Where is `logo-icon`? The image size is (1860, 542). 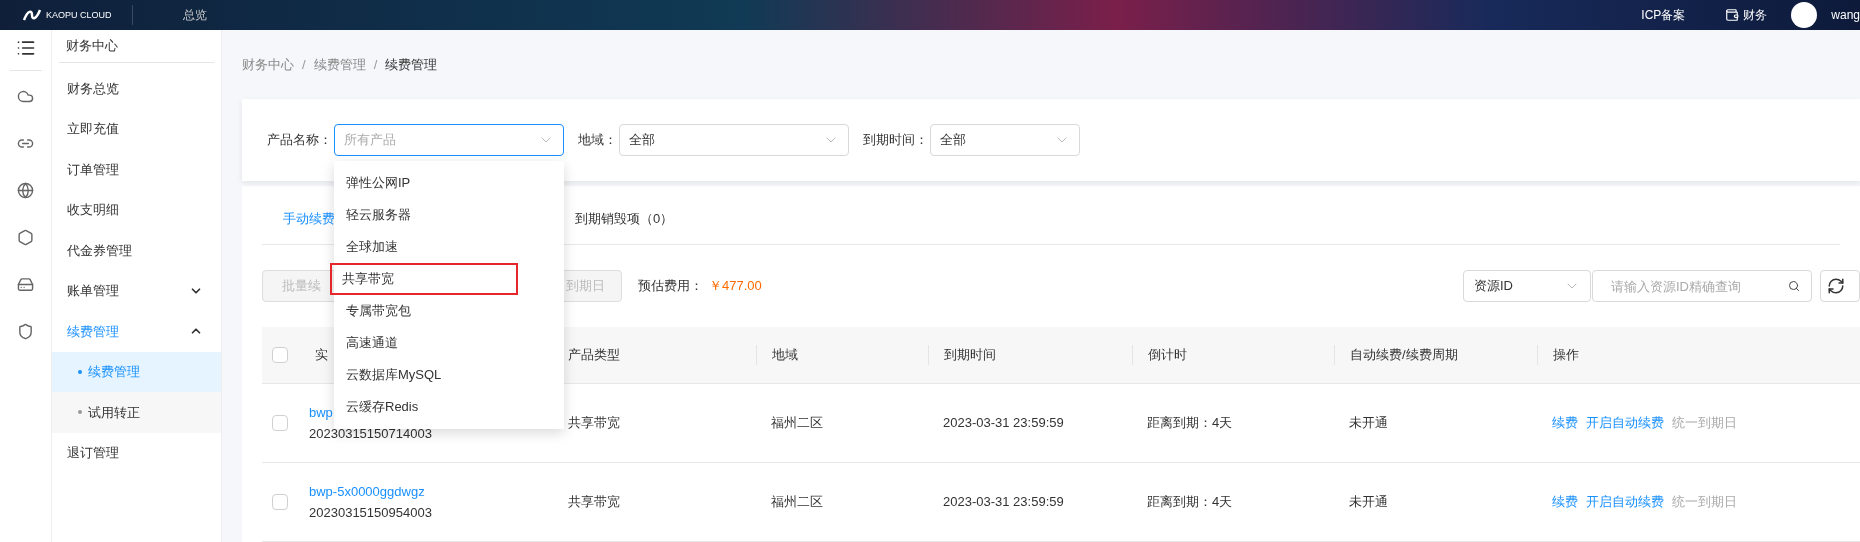 logo-icon is located at coordinates (32, 15).